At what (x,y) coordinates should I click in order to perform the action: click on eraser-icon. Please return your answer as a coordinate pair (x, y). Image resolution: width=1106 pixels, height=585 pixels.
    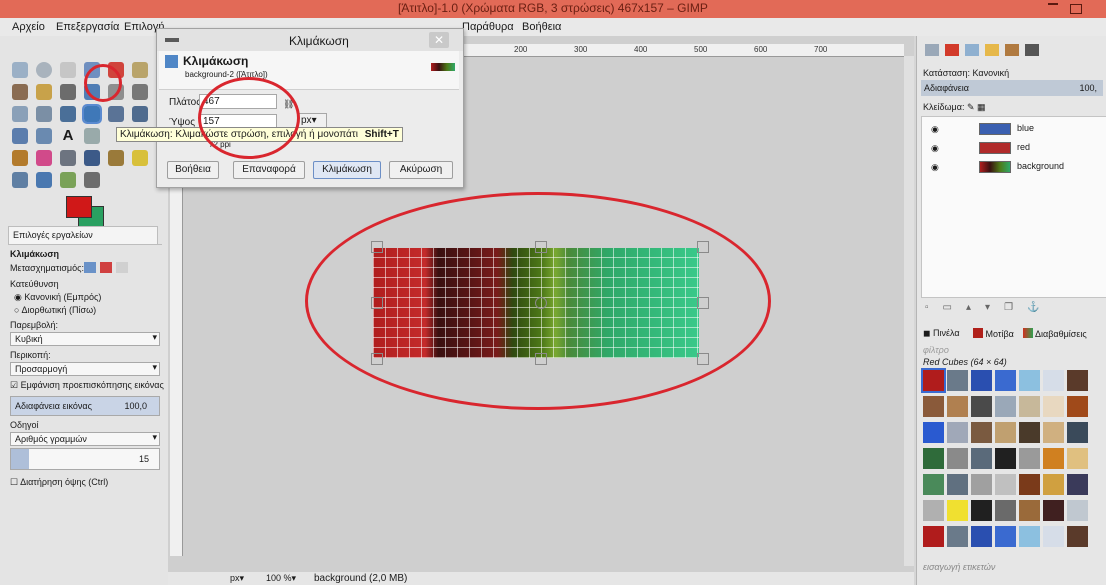
    Looking at the image, I should click on (44, 158).